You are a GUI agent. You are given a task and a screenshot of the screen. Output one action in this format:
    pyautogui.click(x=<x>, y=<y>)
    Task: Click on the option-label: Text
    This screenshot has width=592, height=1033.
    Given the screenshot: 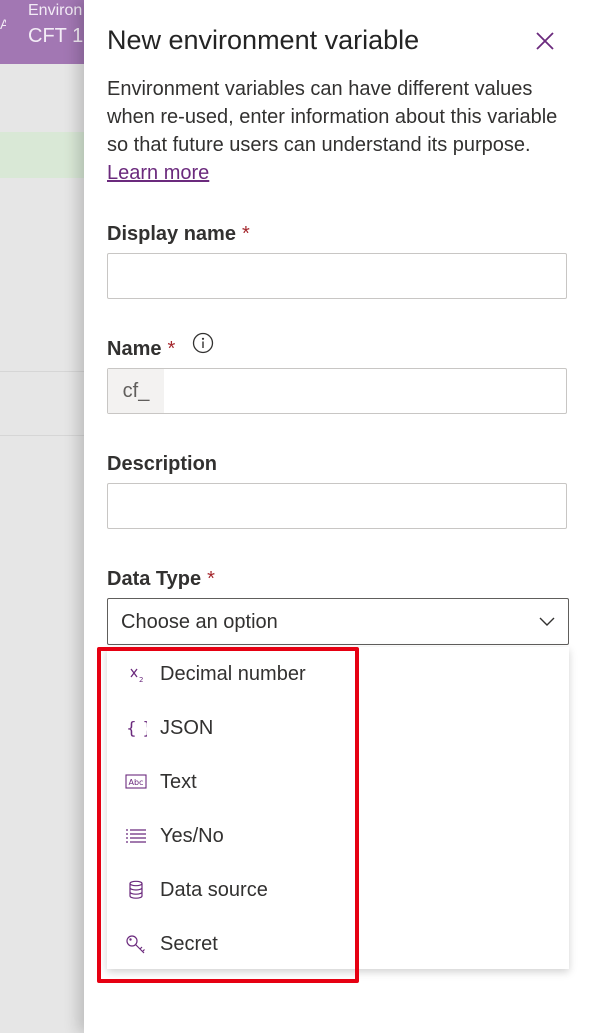 What is the action you would take?
    pyautogui.click(x=178, y=782)
    